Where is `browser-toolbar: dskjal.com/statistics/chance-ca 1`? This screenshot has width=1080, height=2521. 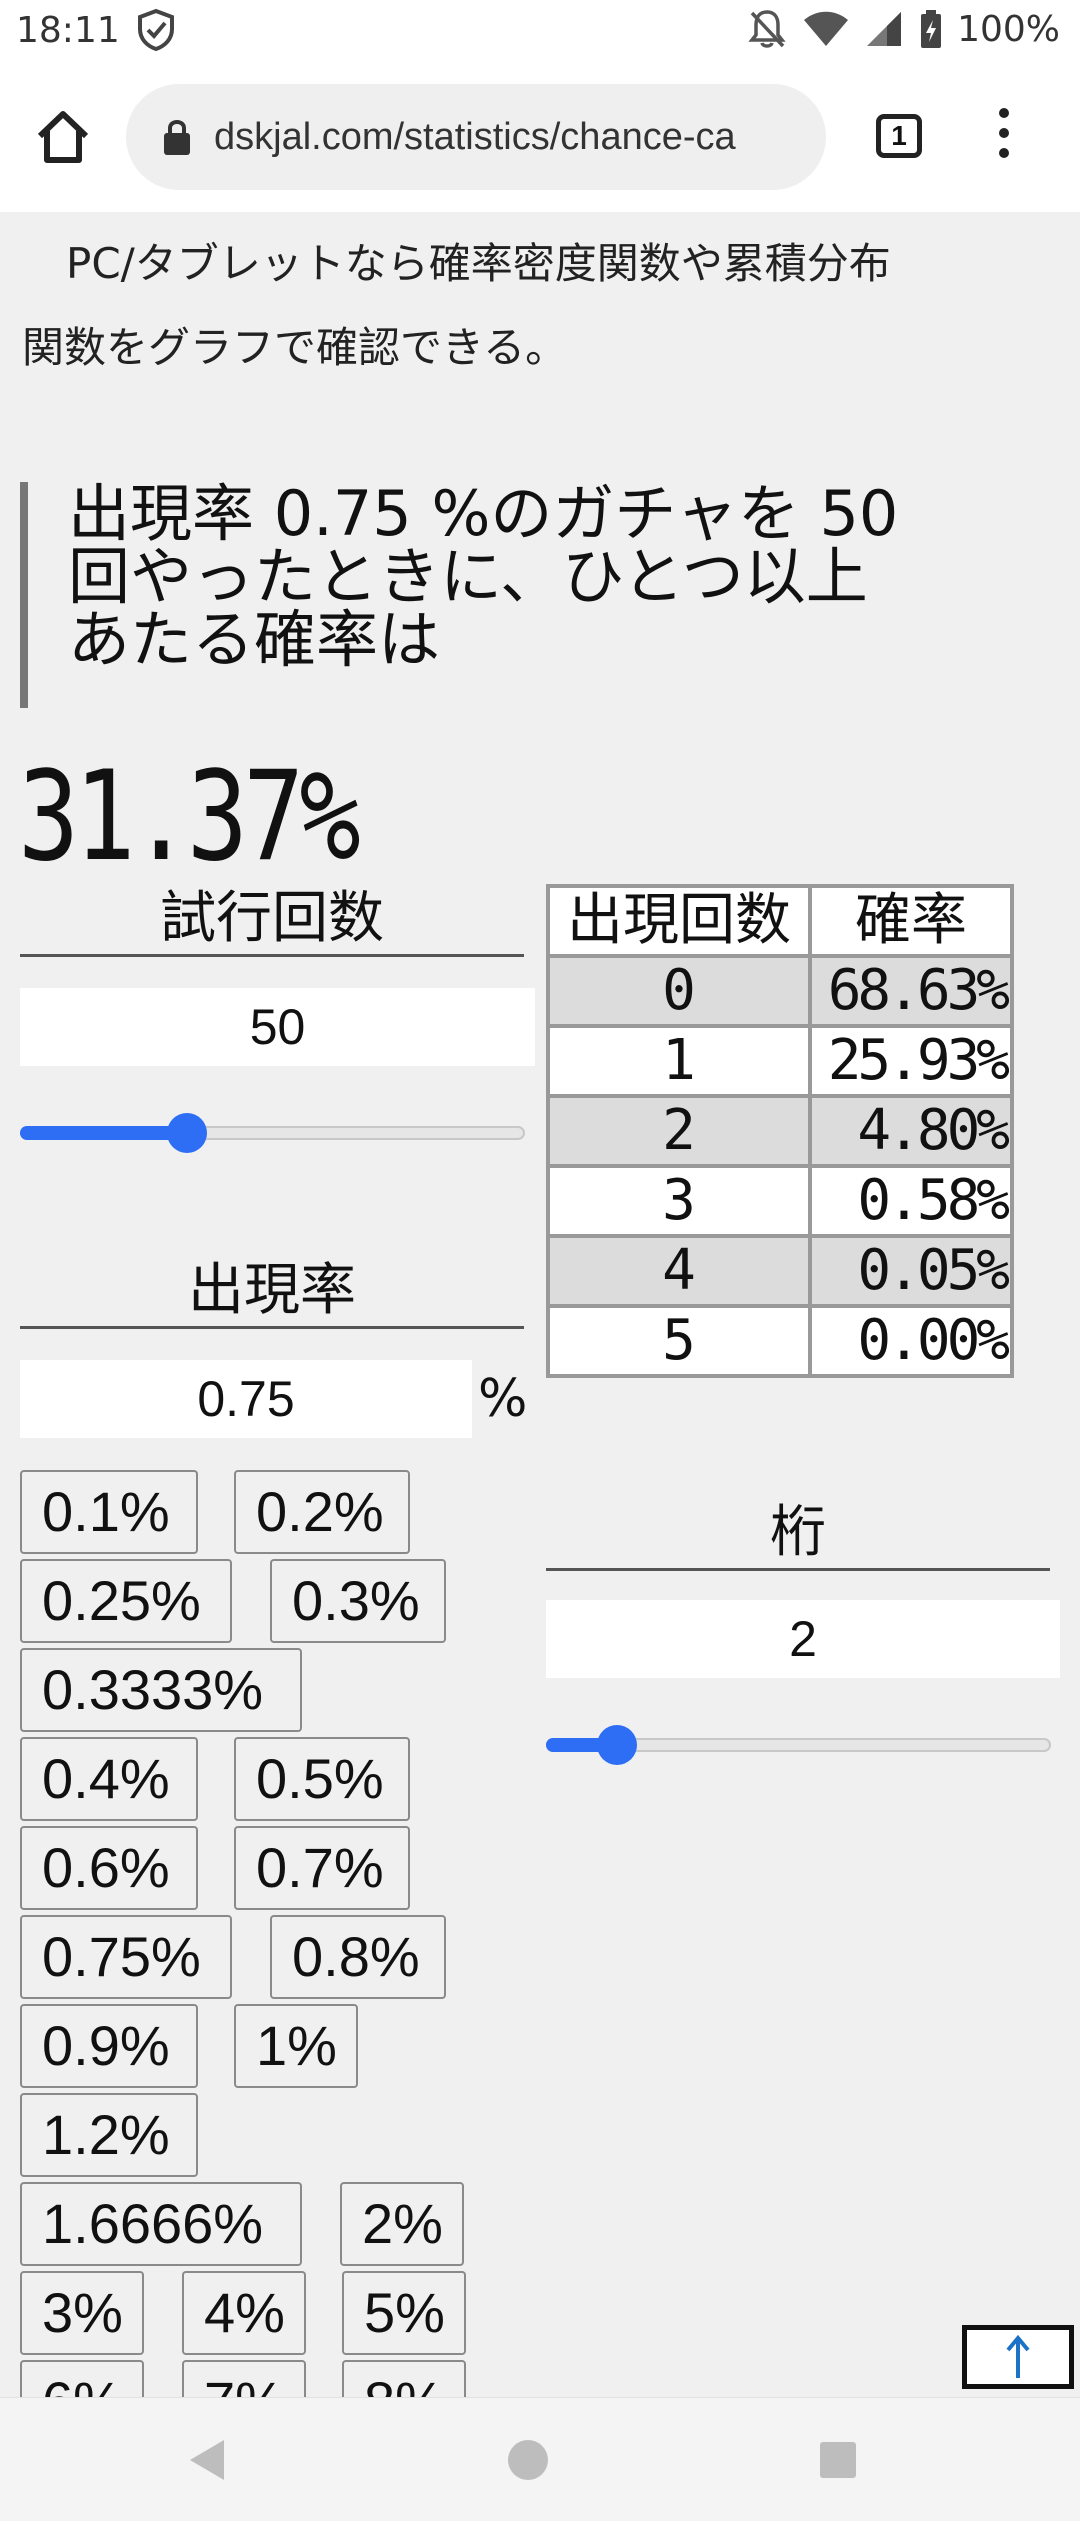 browser-toolbar: dskjal.com/statistics/chance-ca 1 is located at coordinates (540, 137).